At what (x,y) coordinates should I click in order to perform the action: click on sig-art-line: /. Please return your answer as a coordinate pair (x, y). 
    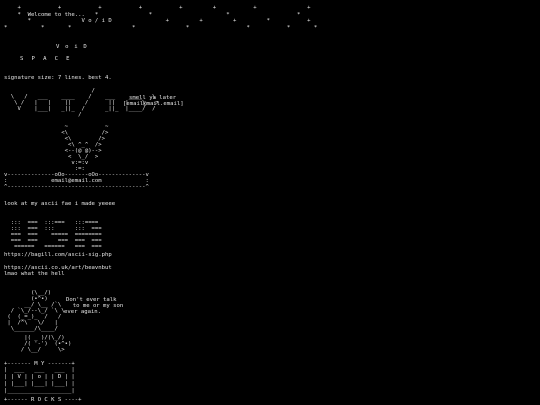
    Looking at the image, I should click on (43, 115).